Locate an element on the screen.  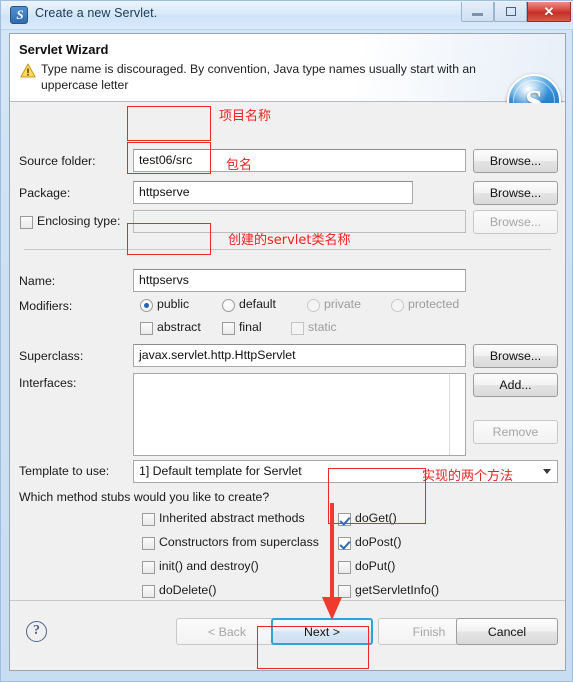
annotation-text-methods: 实现的两个方法 is located at coordinates (468, 476).